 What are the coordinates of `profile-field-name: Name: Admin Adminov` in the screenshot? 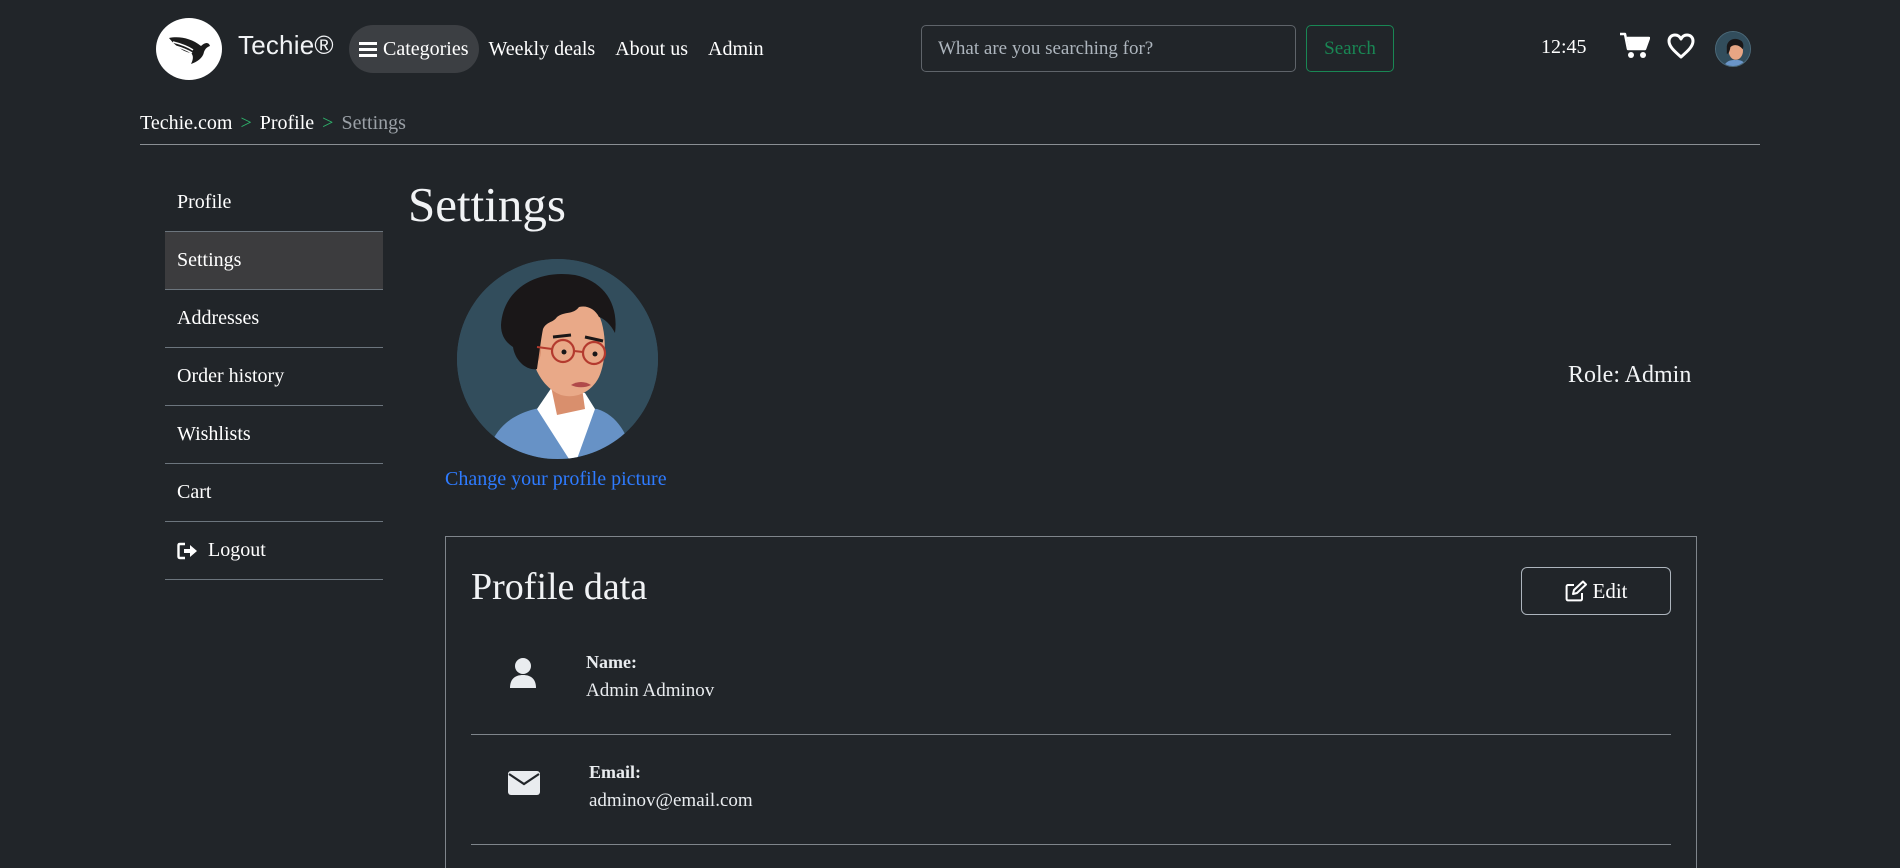 It's located at (1071, 680).